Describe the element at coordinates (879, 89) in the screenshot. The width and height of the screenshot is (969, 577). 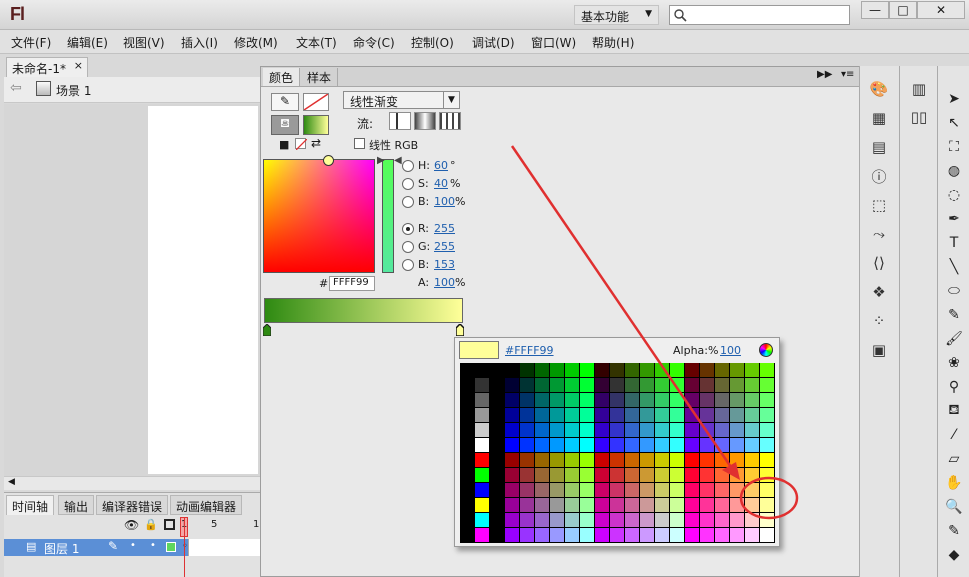
I see `paint-bucket-swatch-icon: 🎨` at that location.